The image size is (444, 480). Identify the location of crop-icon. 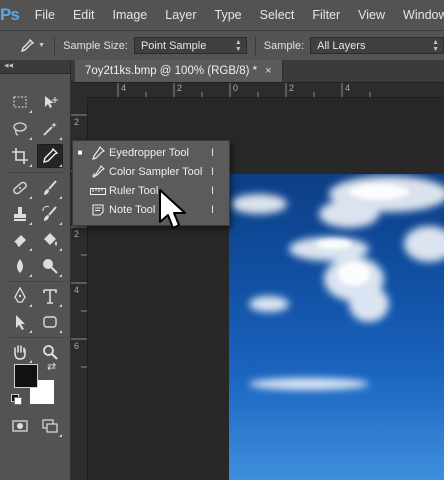
(20, 156).